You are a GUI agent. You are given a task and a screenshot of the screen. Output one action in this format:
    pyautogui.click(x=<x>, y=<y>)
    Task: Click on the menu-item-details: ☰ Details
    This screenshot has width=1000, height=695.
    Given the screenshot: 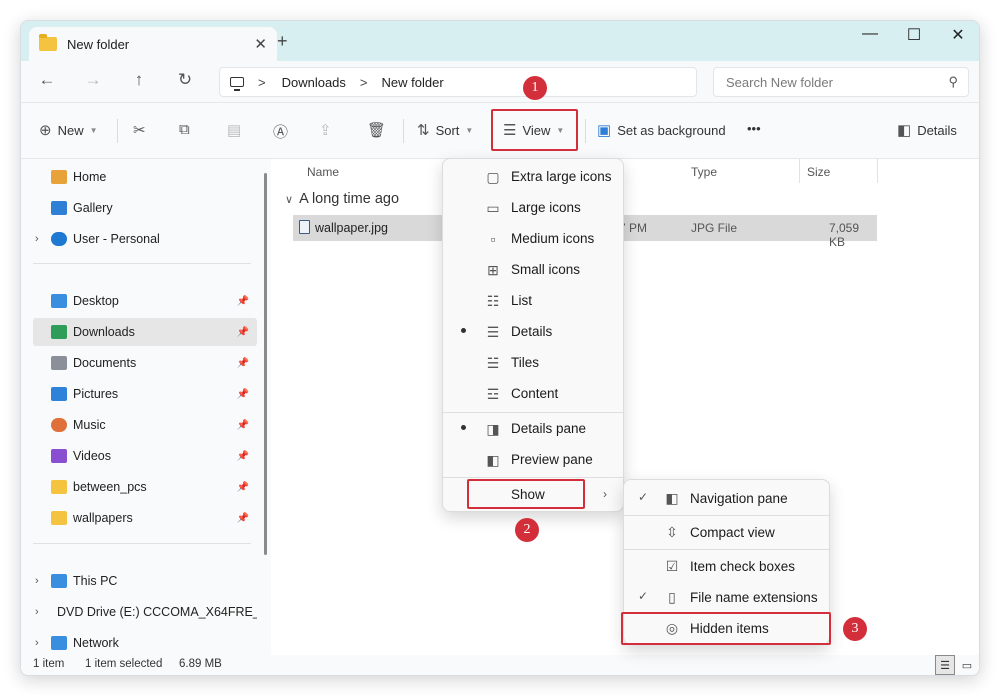 What is the action you would take?
    pyautogui.click(x=533, y=332)
    